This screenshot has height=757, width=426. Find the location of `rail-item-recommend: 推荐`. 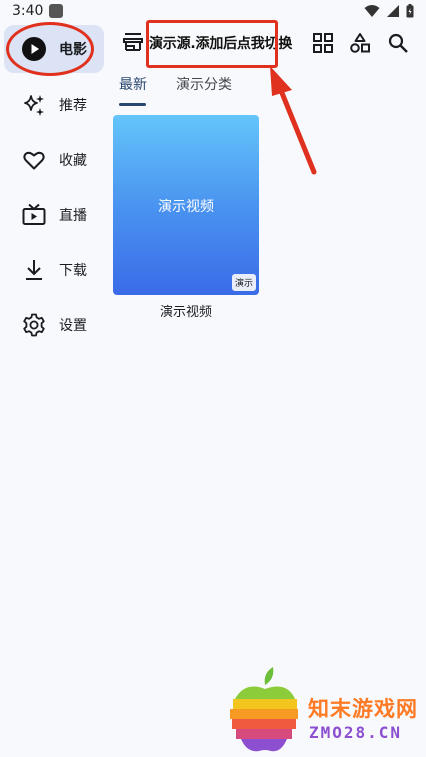

rail-item-recommend: 推荐 is located at coordinates (54, 105).